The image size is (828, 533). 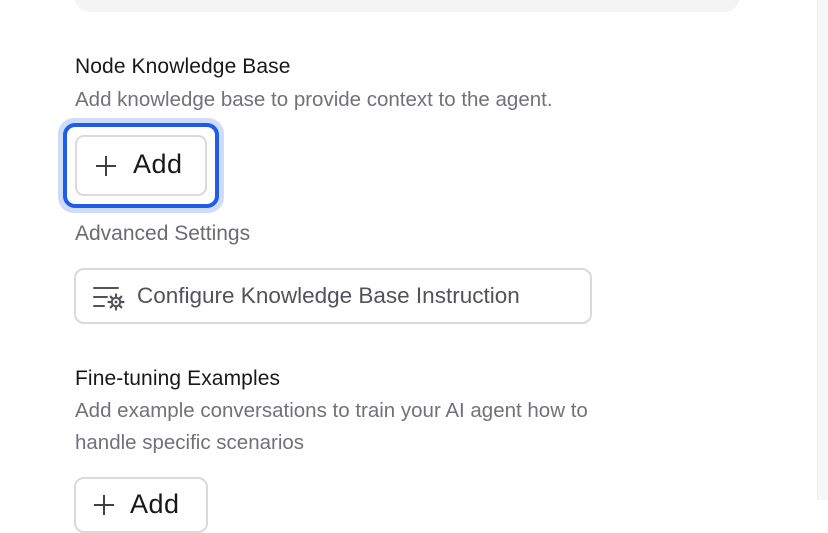 What do you see at coordinates (183, 66) in the screenshot?
I see `knowledge-base-title: Node Knowledge Base` at bounding box center [183, 66].